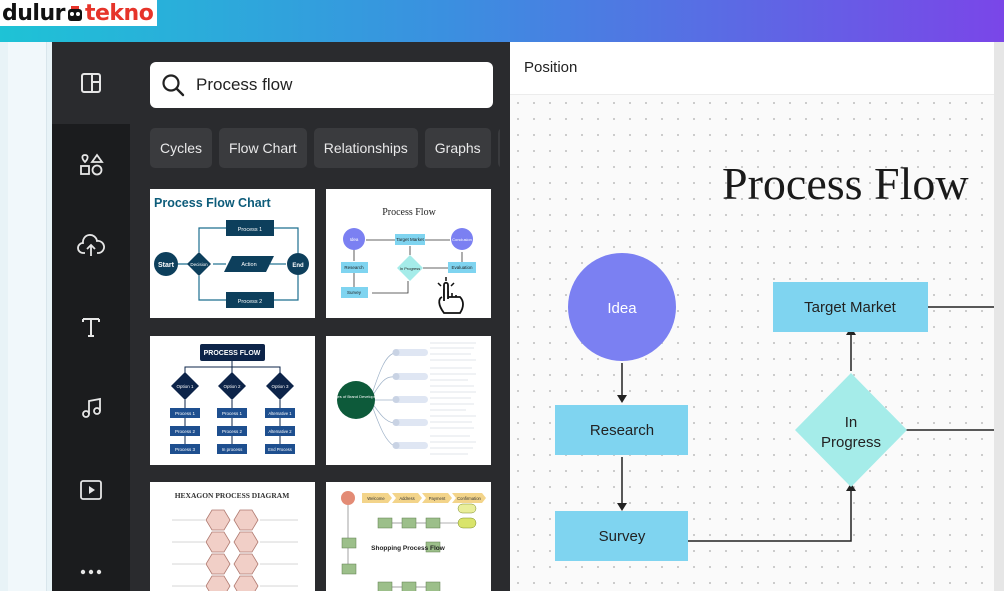  I want to click on node-research: Research, so click(354, 267).